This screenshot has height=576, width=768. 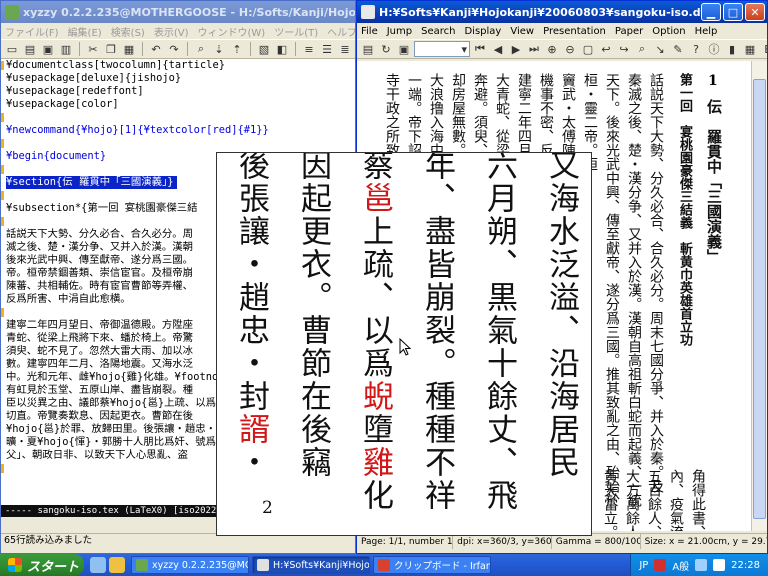 I want to click on editor-line-text: 有虹見於玉堂、五原山岸、盡皆崩裂。種, so click(x=100, y=390).